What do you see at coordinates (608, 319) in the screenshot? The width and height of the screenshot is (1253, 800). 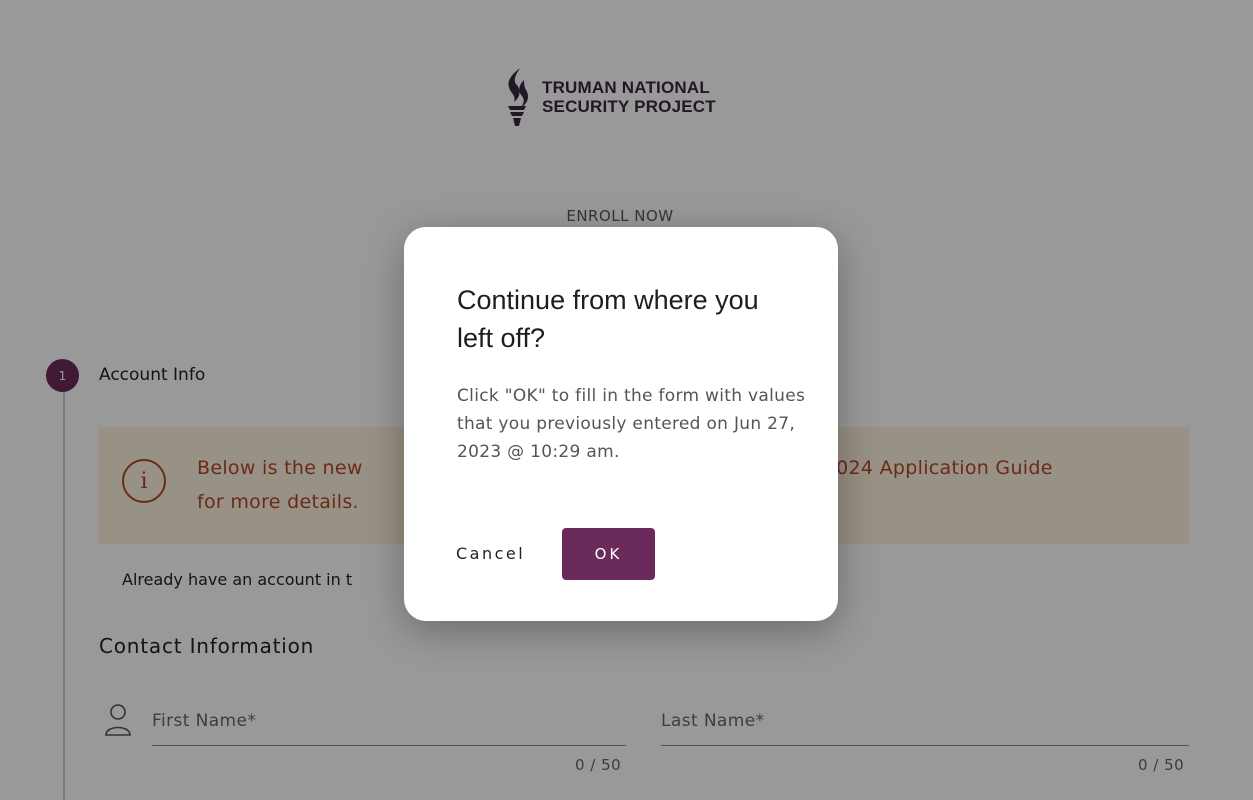 I see `dialog-title: Continue from where you left off?` at bounding box center [608, 319].